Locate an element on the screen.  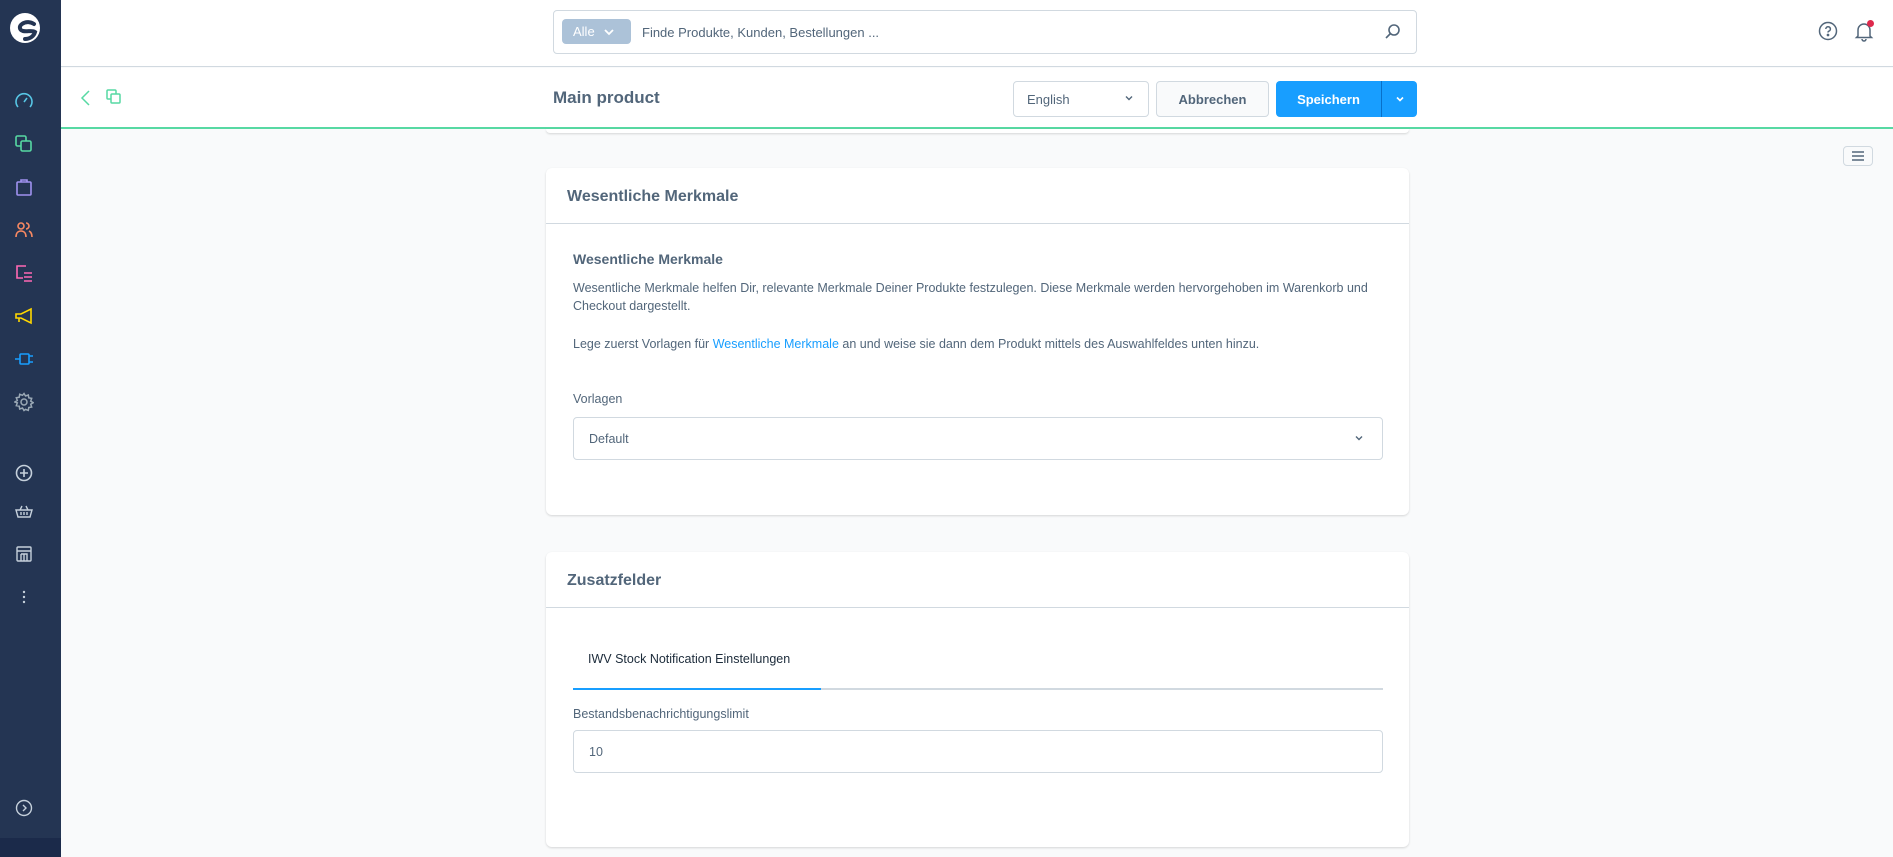
sidebar-item-marketing is located at coordinates (24, 316).